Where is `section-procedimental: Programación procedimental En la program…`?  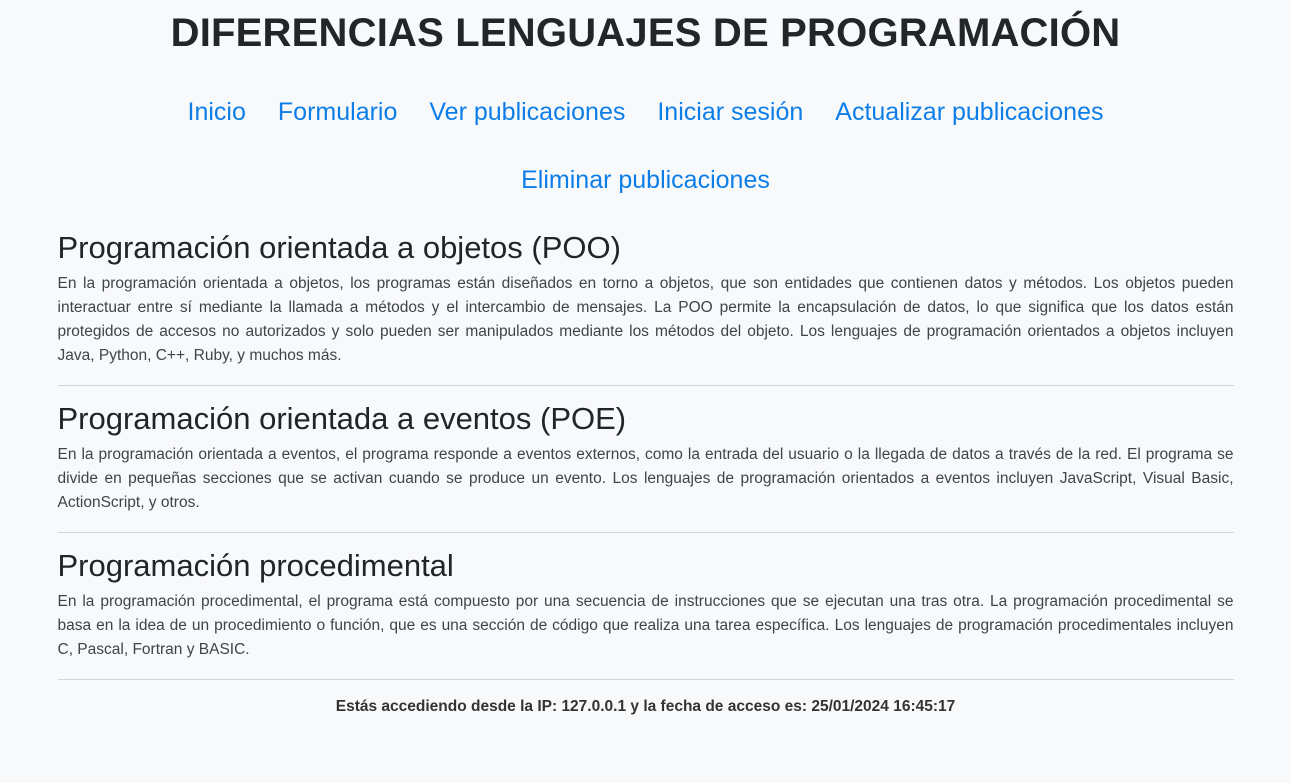
section-procedimental: Programación procedimental En la program… is located at coordinates (646, 605).